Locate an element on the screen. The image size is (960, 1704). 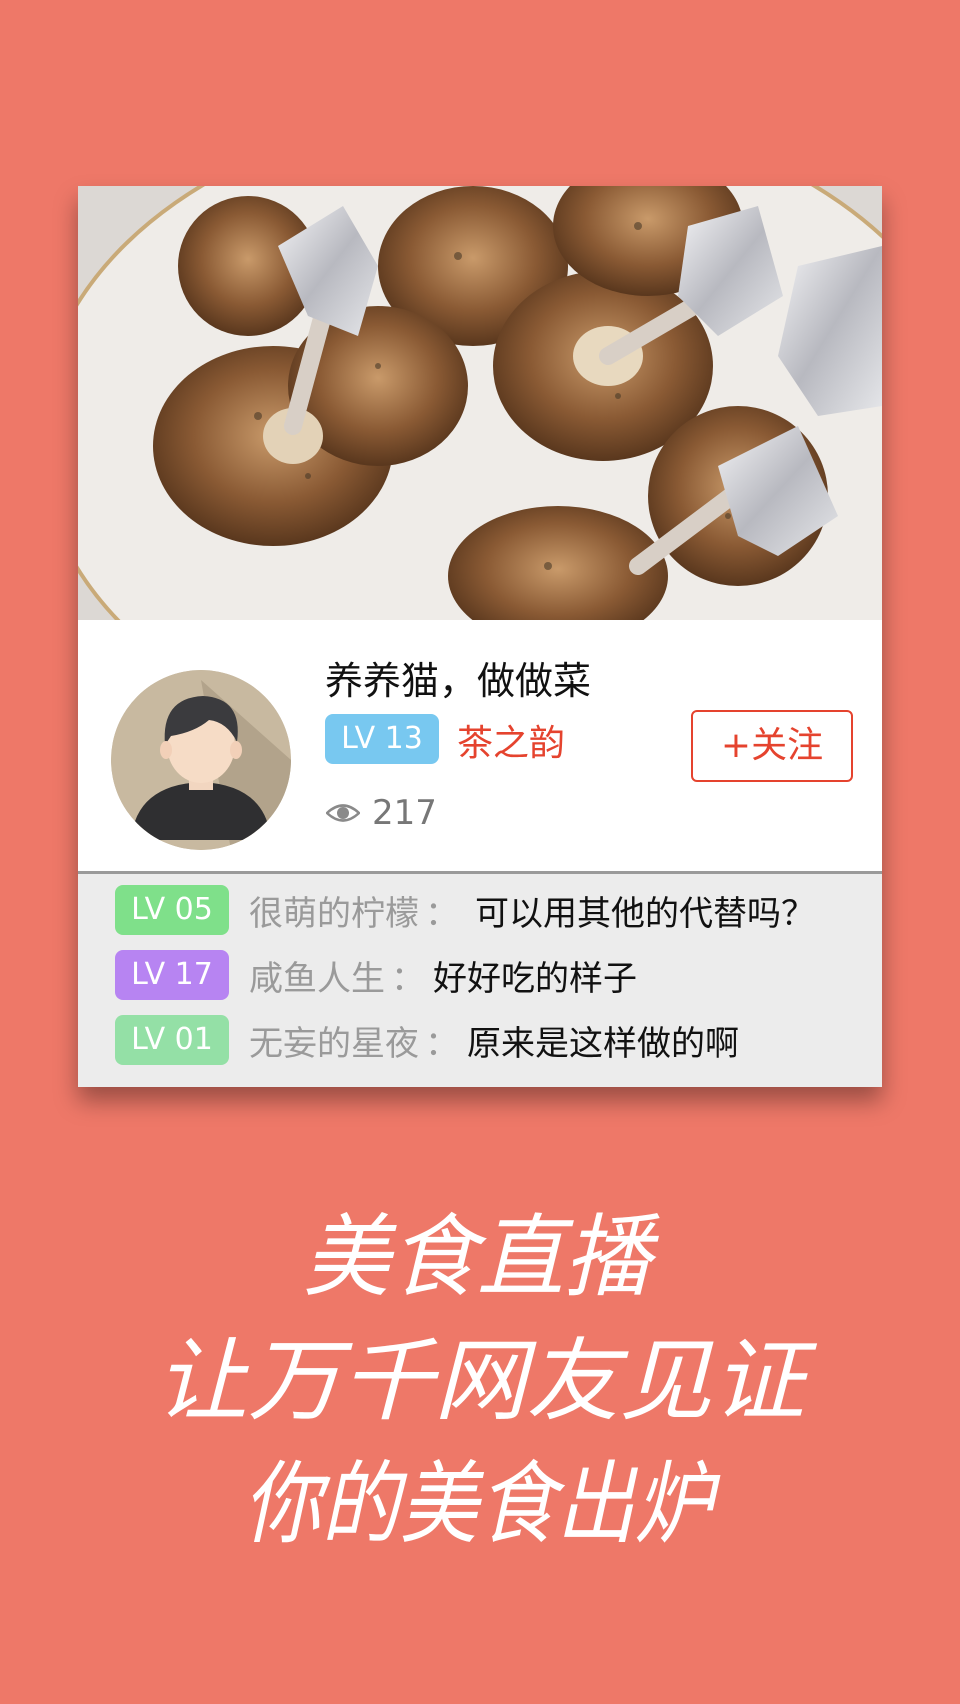
slogan-line-1: 美食直播 is located at coordinates (481, 1257).